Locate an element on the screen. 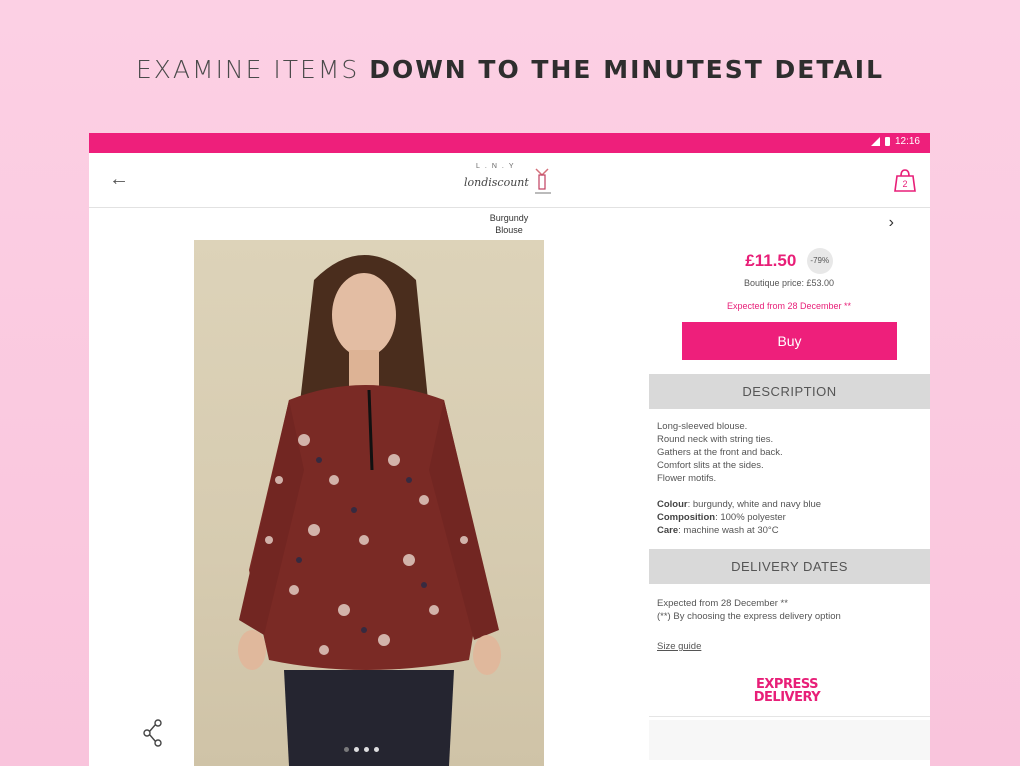 The image size is (1020, 766). headline-light: EXAMINE ITEMS is located at coordinates (252, 69).